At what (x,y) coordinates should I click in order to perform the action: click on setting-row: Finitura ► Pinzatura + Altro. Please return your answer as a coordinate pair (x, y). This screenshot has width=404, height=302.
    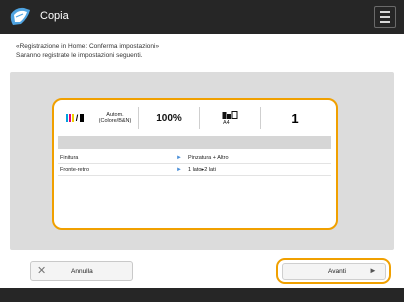
    Looking at the image, I should click on (194, 158).